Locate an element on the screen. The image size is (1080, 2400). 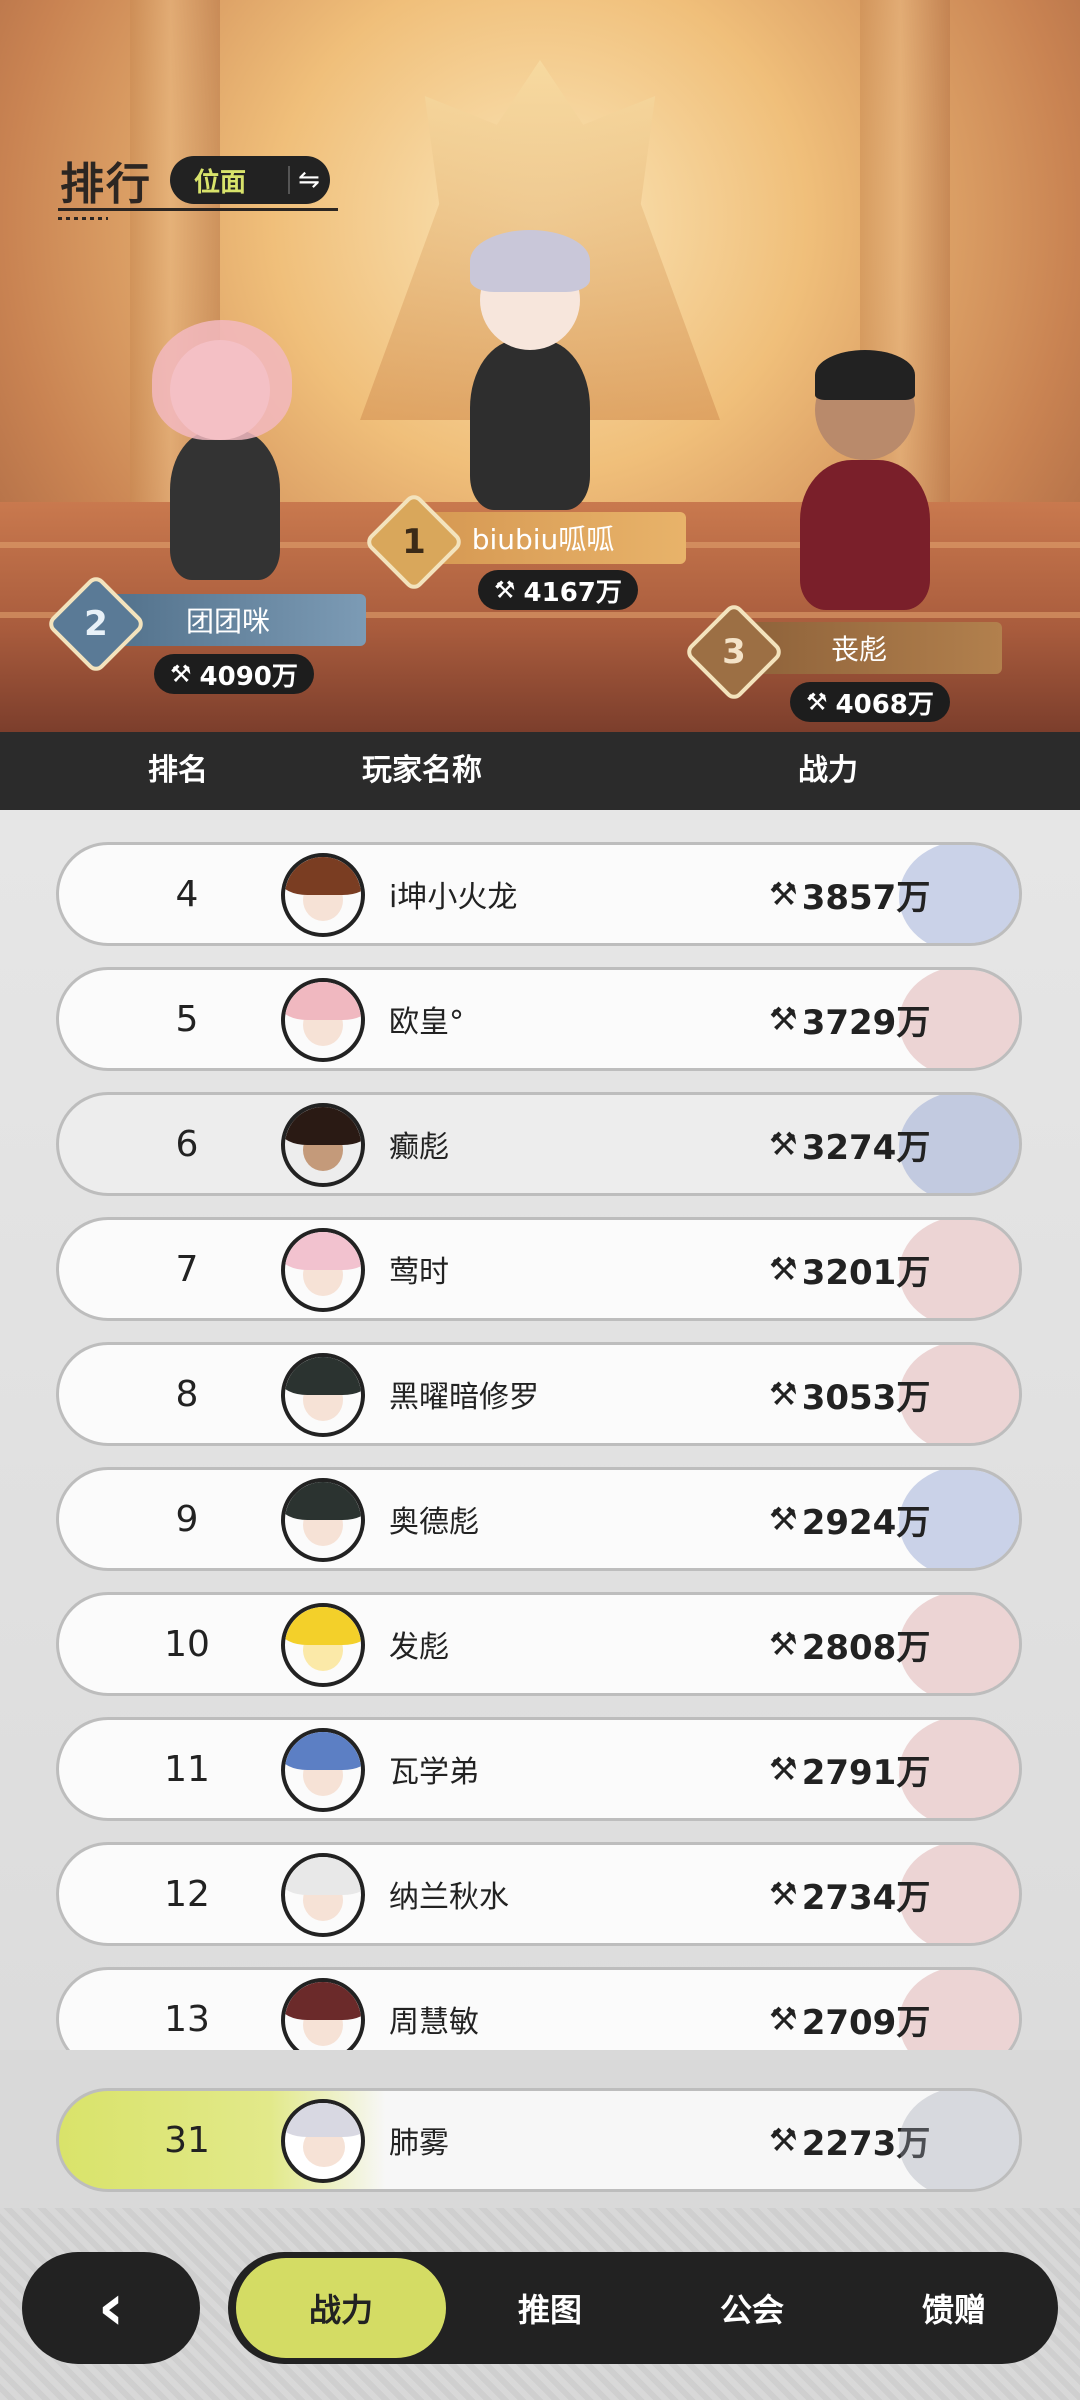
player-name: 发彪 is located at coordinates (419, 1647).